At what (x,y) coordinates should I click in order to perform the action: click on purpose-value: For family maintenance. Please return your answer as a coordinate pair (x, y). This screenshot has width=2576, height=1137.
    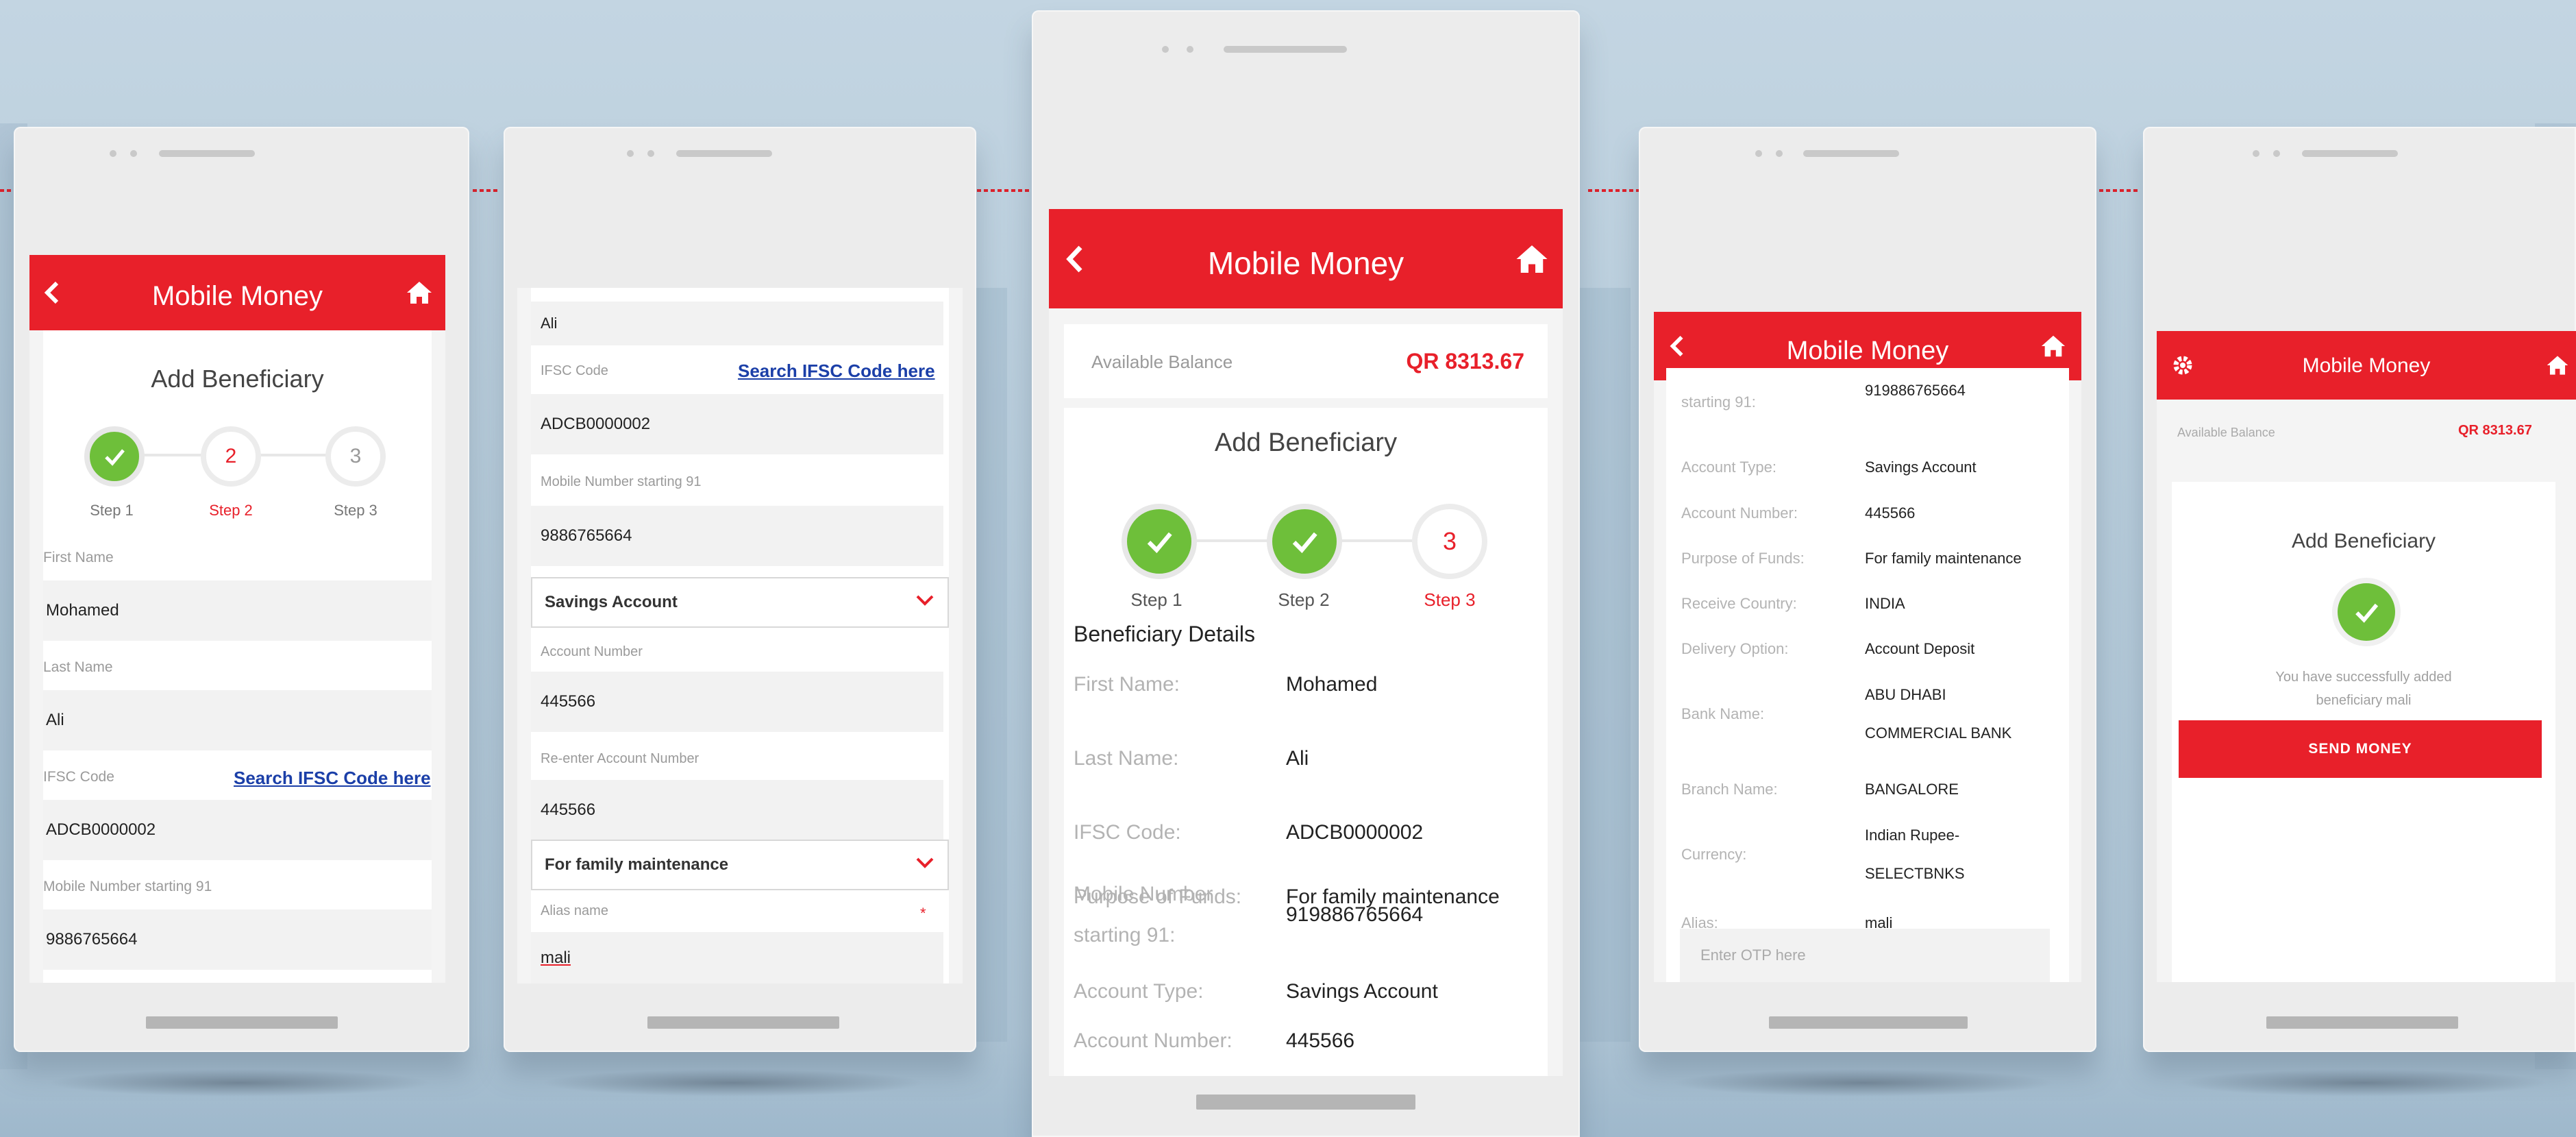
    Looking at the image, I should click on (637, 864).